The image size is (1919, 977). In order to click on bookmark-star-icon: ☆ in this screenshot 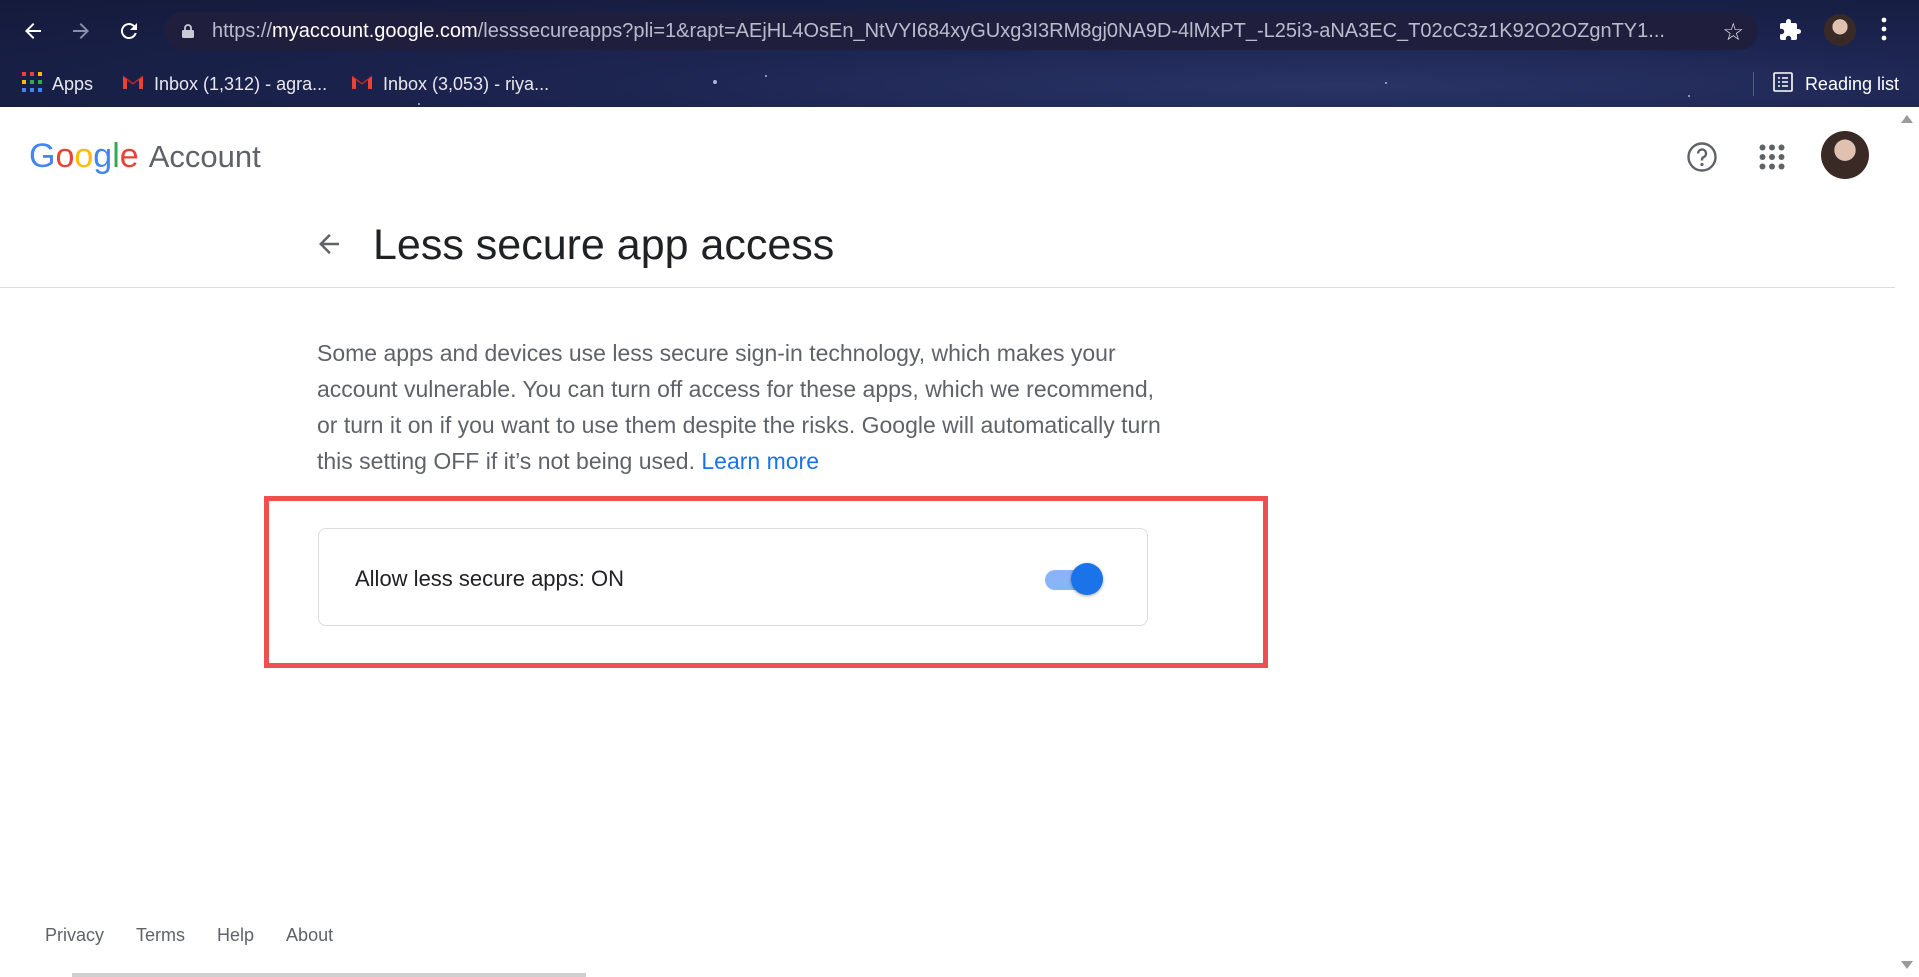, I will do `click(1733, 32)`.